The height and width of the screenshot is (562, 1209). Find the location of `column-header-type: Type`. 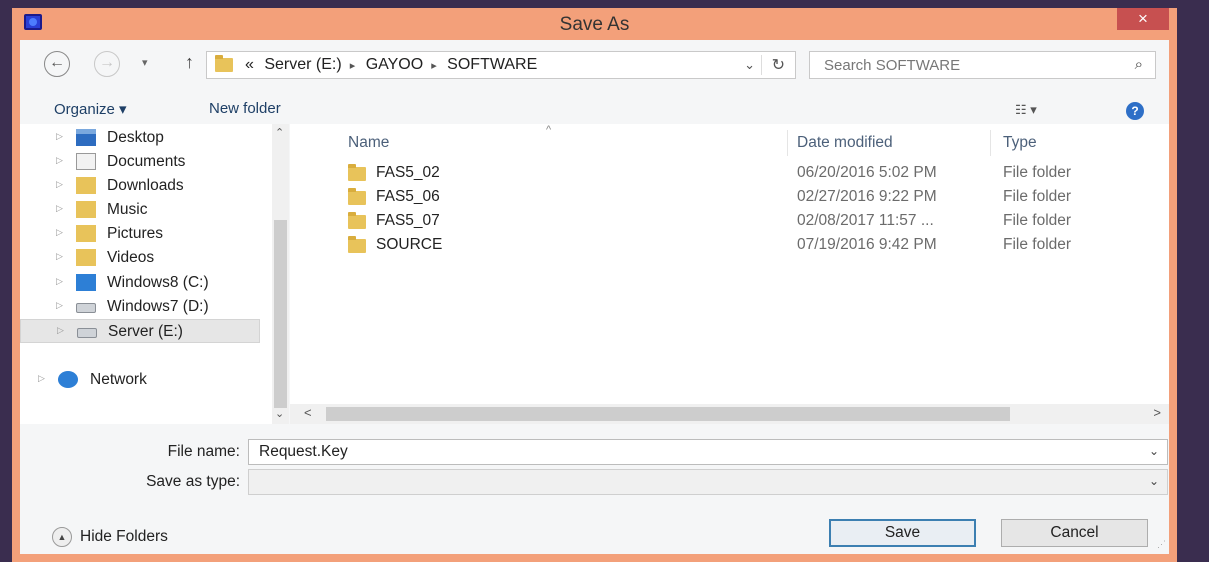

column-header-type: Type is located at coordinates (1020, 143).